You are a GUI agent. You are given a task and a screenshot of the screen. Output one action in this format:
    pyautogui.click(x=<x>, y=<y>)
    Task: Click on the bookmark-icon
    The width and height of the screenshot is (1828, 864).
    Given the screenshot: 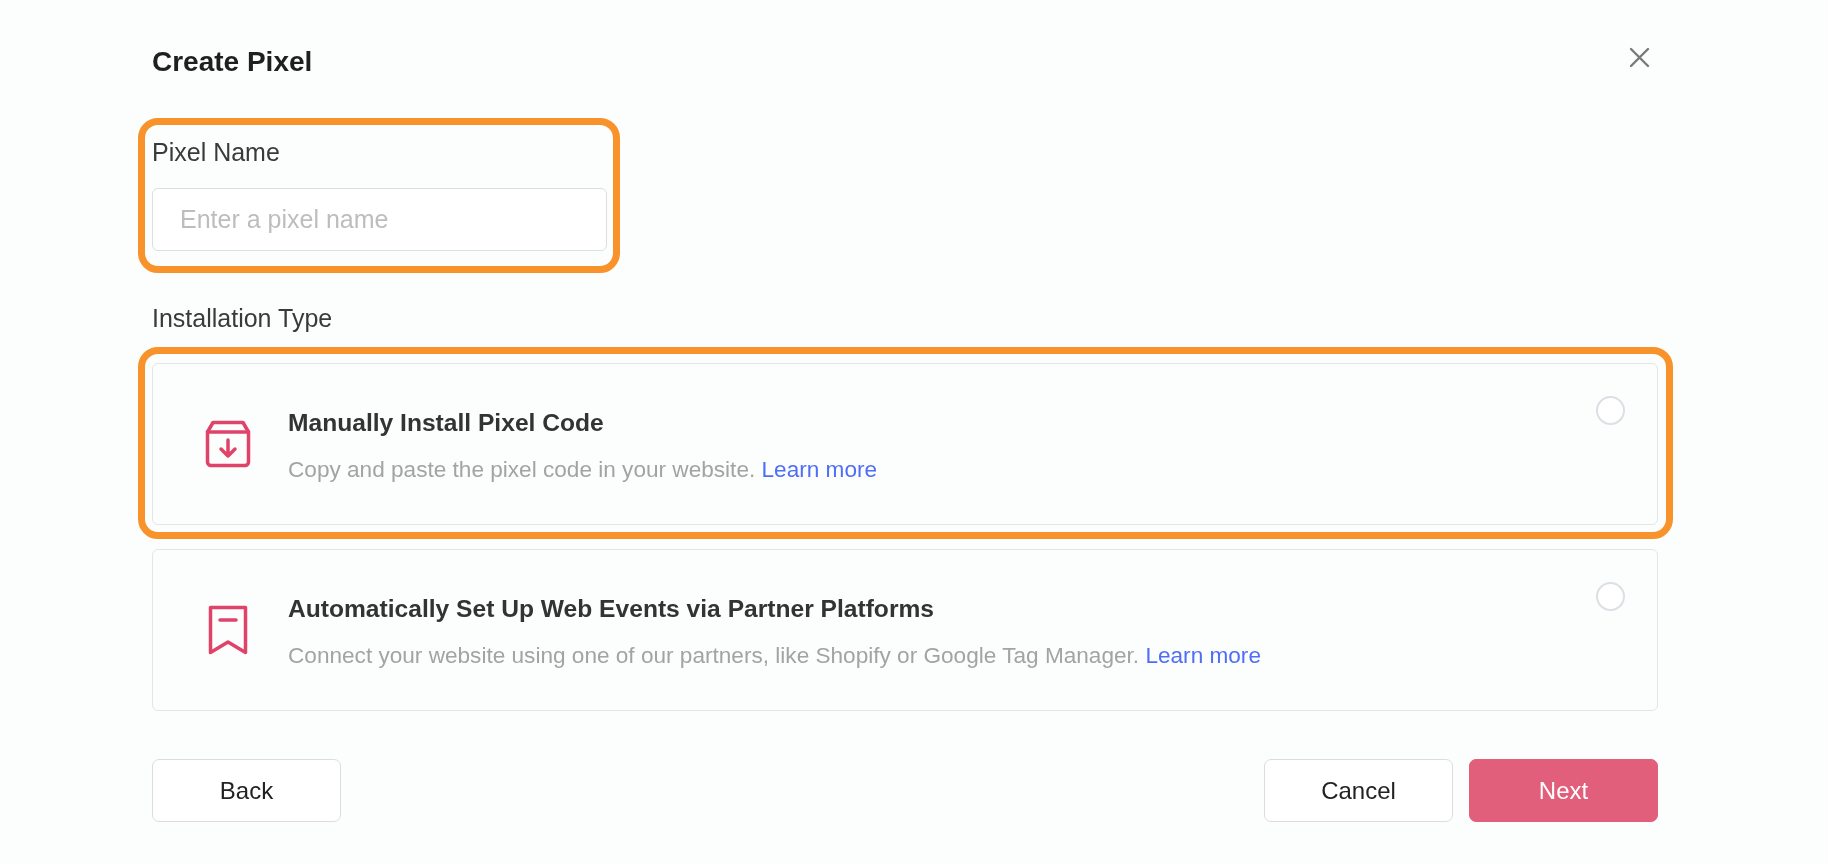 What is the action you would take?
    pyautogui.click(x=228, y=630)
    